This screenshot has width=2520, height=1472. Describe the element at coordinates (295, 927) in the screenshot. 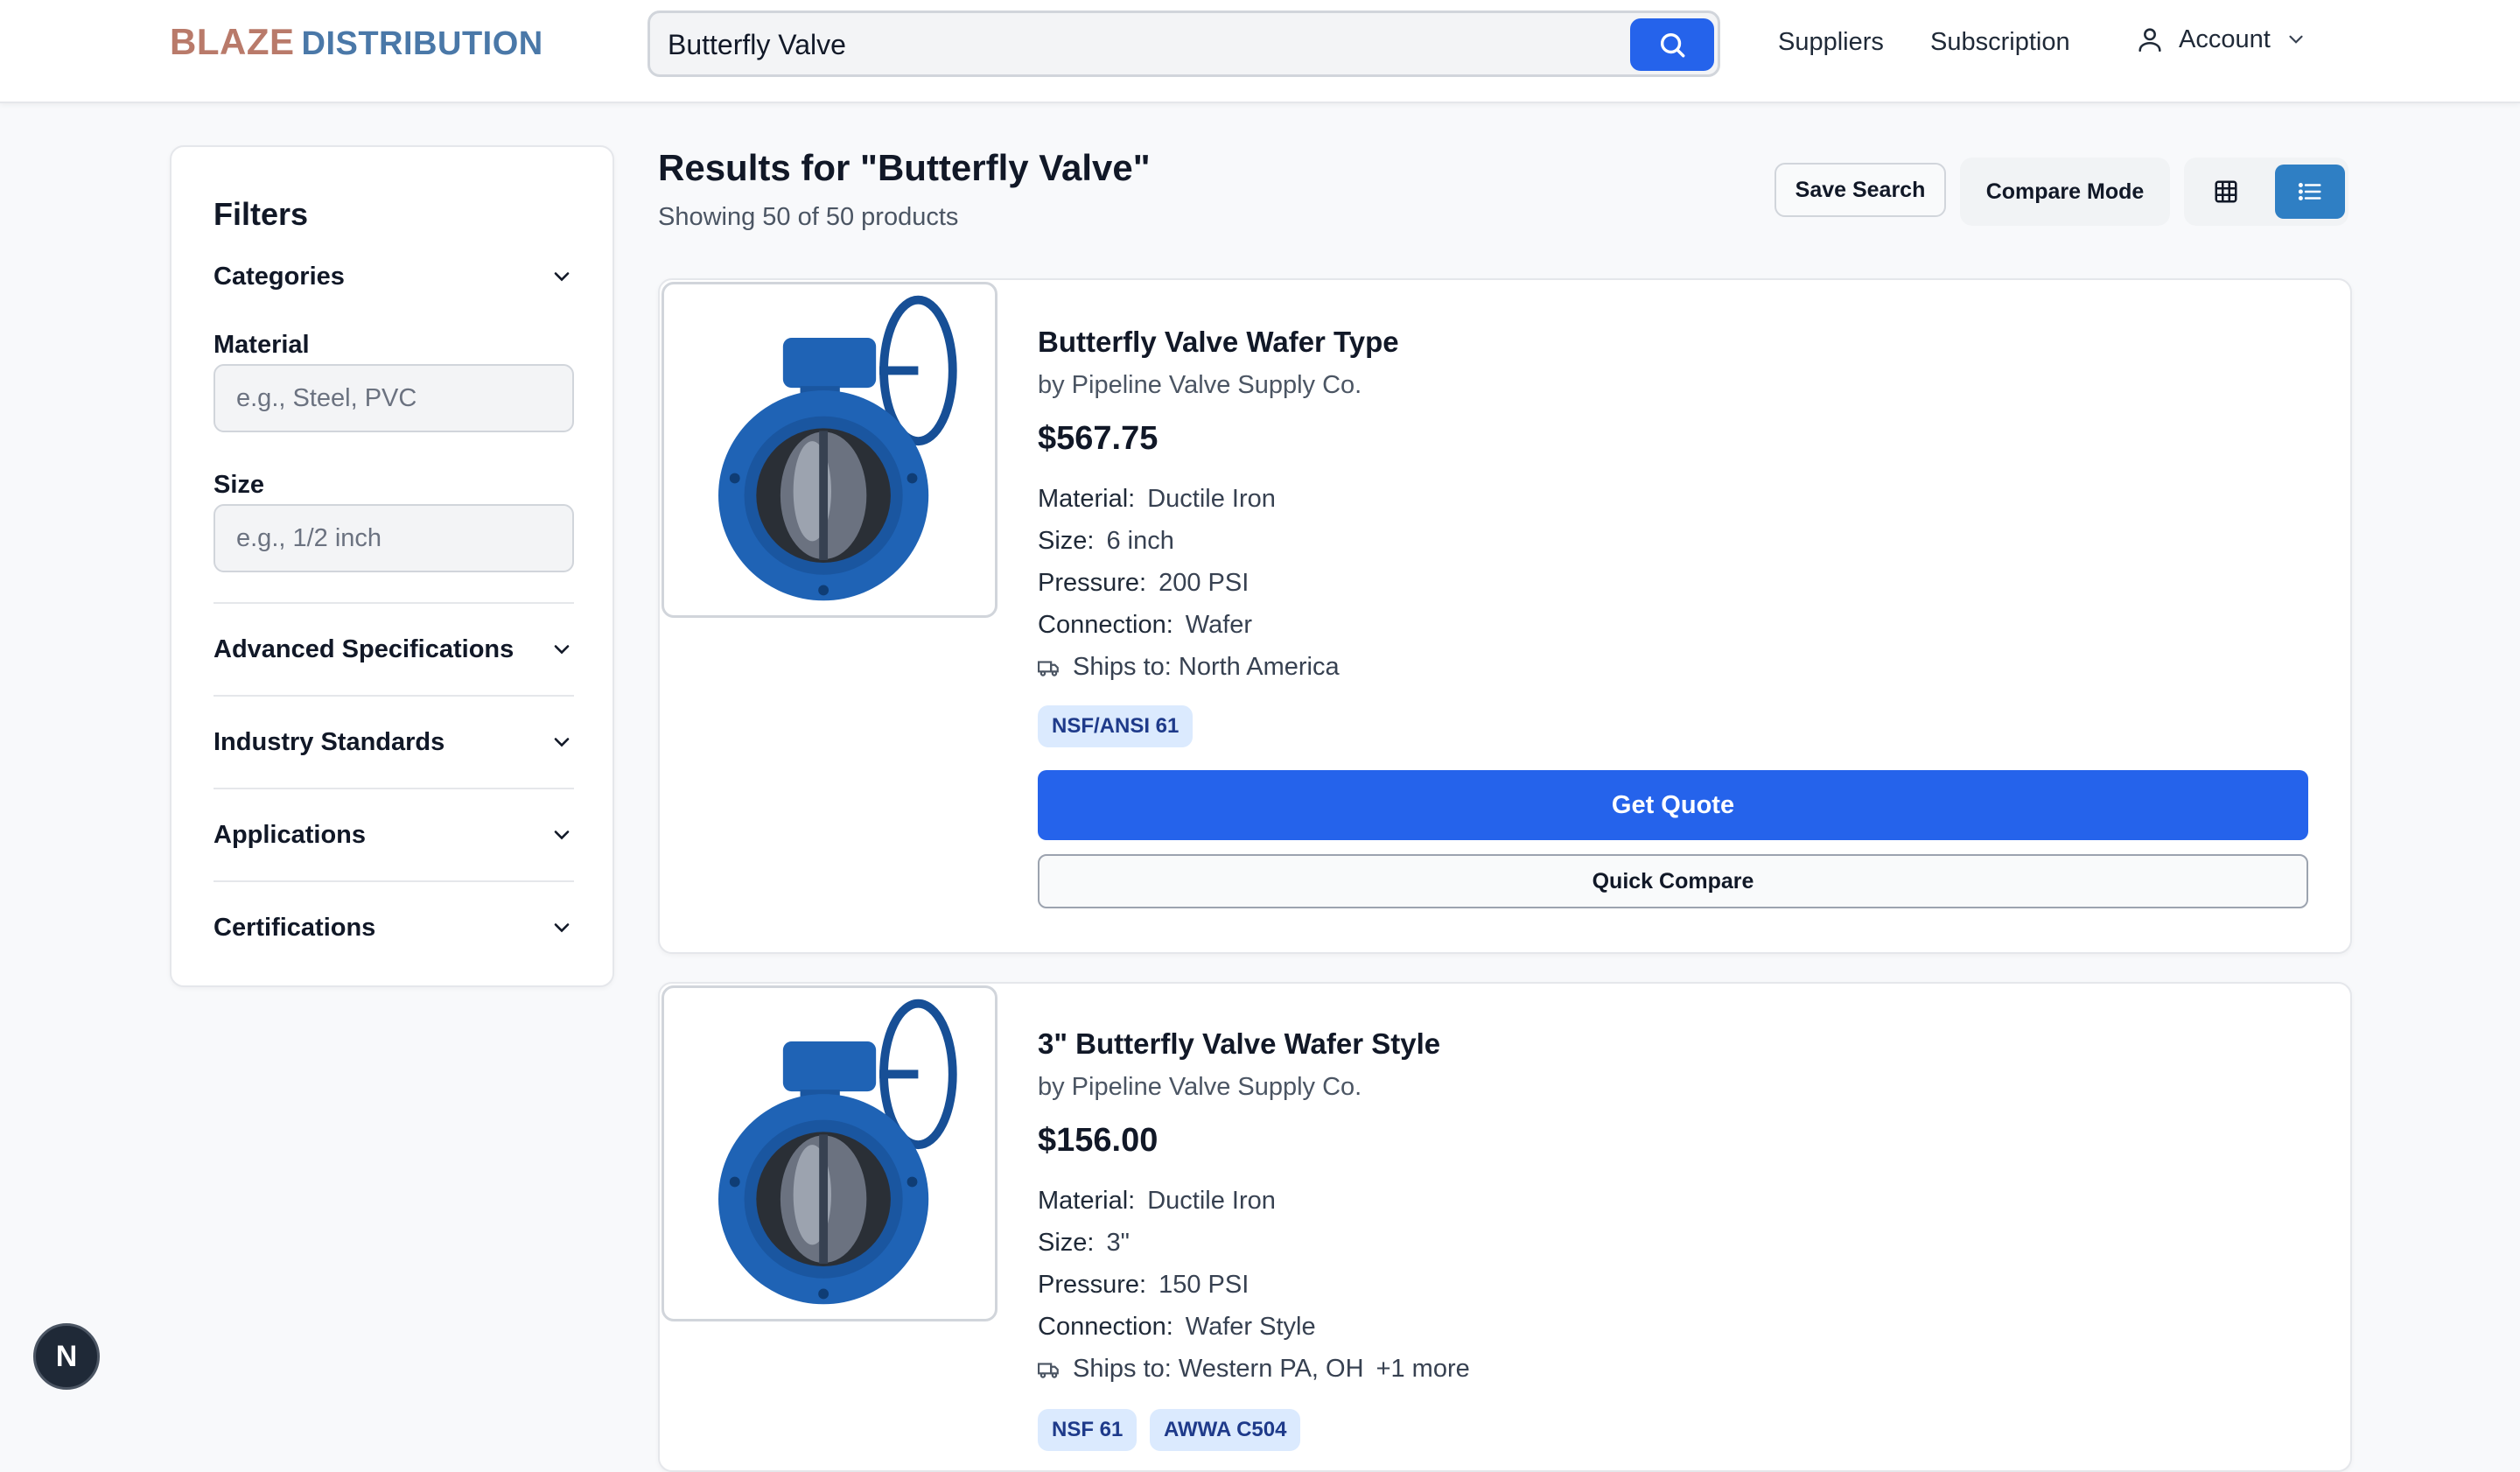

I see `filter-section-label: Certifications` at that location.